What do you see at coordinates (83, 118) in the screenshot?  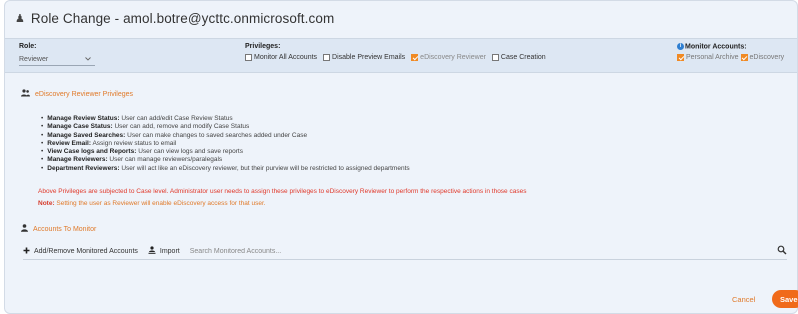 I see `privilege-name: Manage Review Status:` at bounding box center [83, 118].